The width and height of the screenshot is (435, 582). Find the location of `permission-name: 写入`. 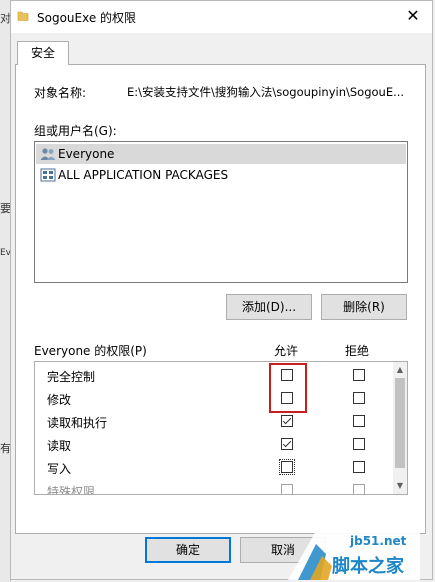

permission-name: 写入 is located at coordinates (59, 469).